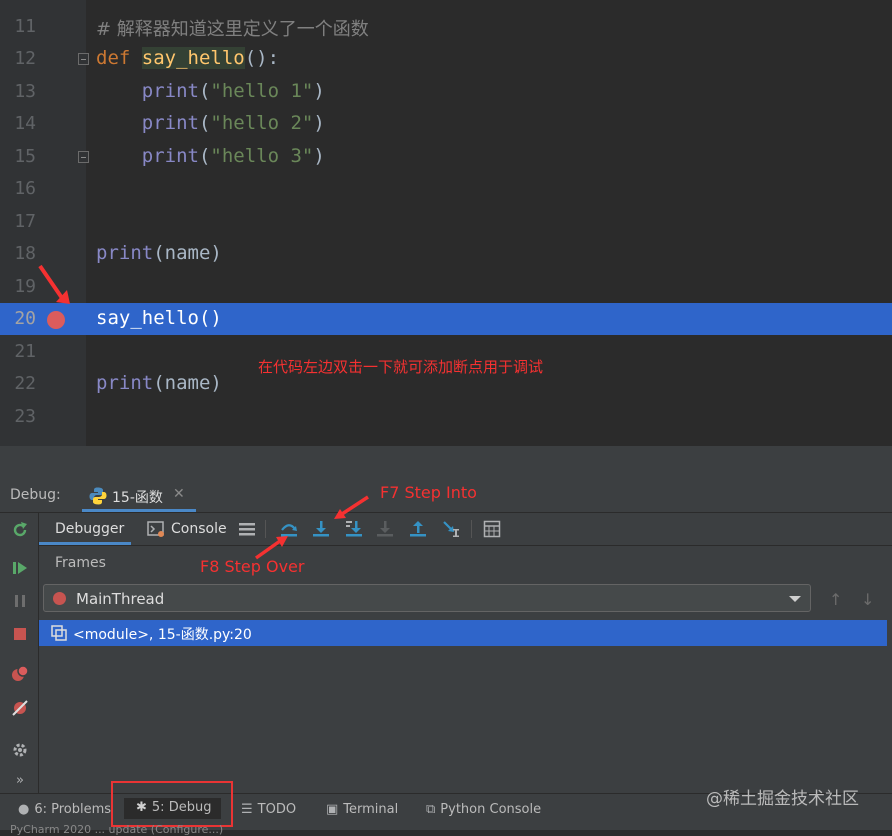 The width and height of the screenshot is (892, 836). What do you see at coordinates (25, 351) in the screenshot?
I see `line-number: 21` at bounding box center [25, 351].